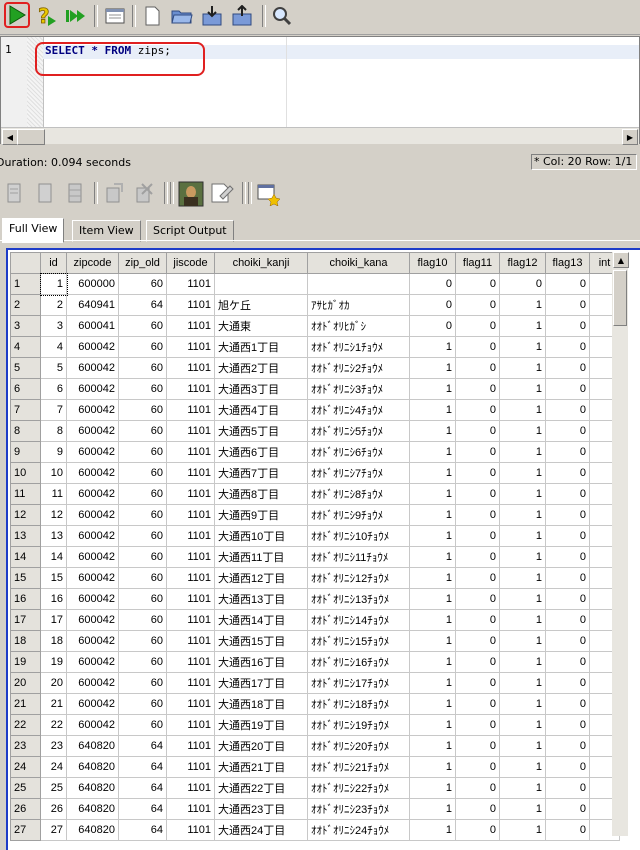 Image resolution: width=640 pixels, height=850 pixels. What do you see at coordinates (358, 746) in the screenshot?
I see `cell-choiki_kana: ｵｵﾄﾞｵﾘﾆｼ20ﾁｮｳﾒ` at bounding box center [358, 746].